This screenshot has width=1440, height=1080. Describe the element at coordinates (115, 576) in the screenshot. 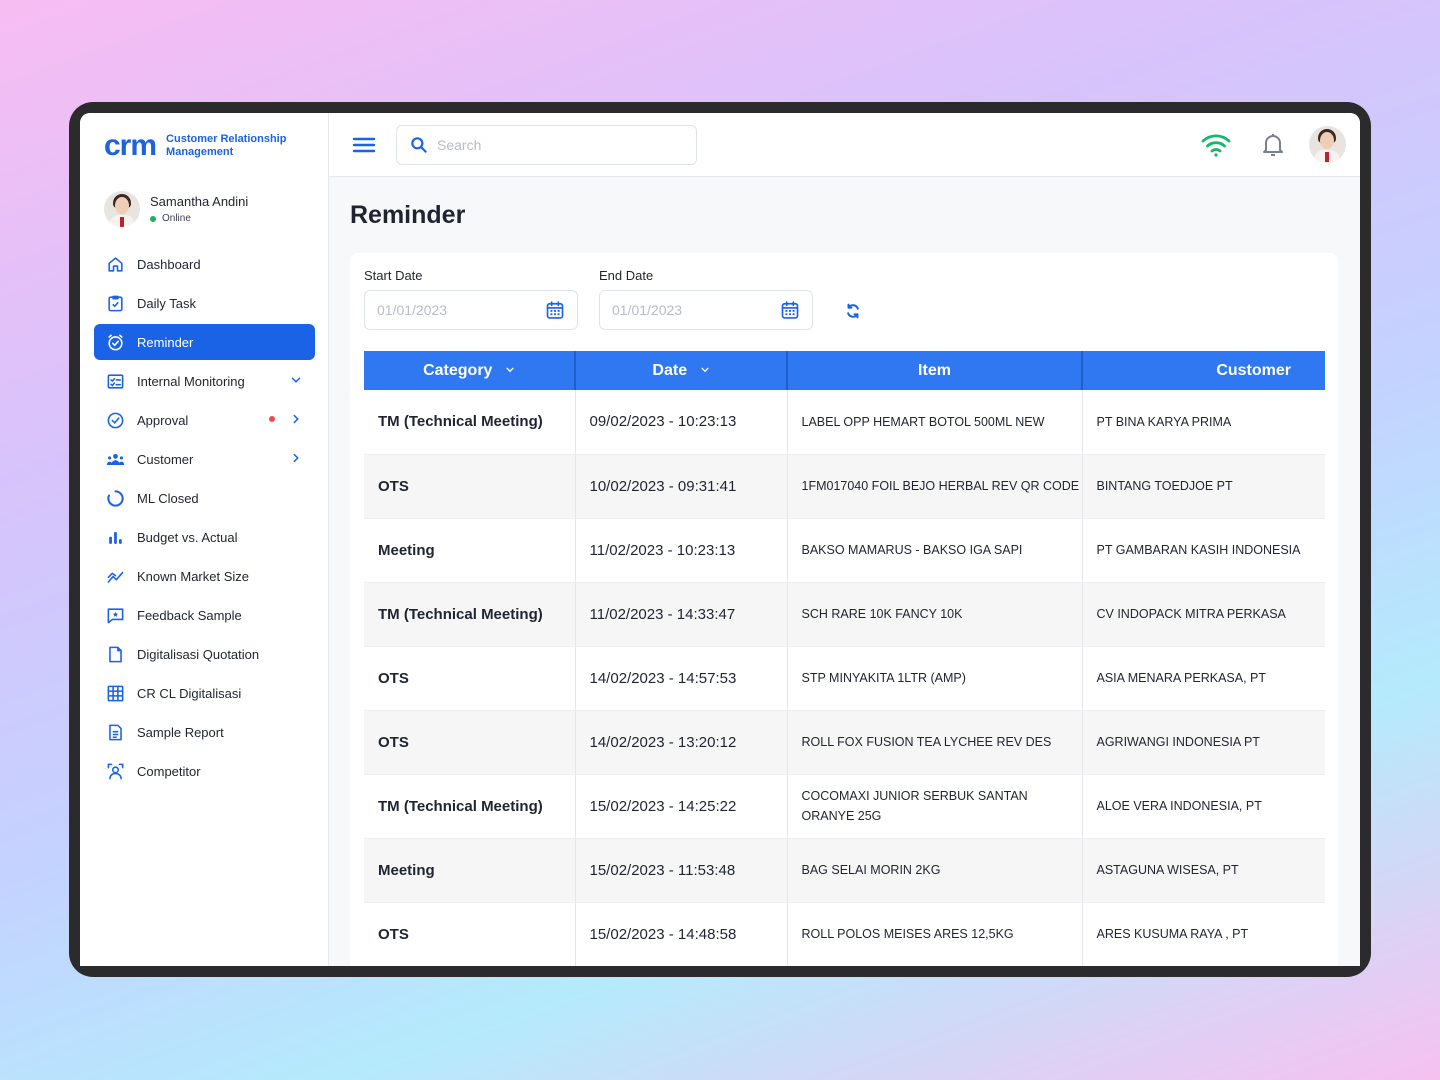

I see `trend-icon` at that location.